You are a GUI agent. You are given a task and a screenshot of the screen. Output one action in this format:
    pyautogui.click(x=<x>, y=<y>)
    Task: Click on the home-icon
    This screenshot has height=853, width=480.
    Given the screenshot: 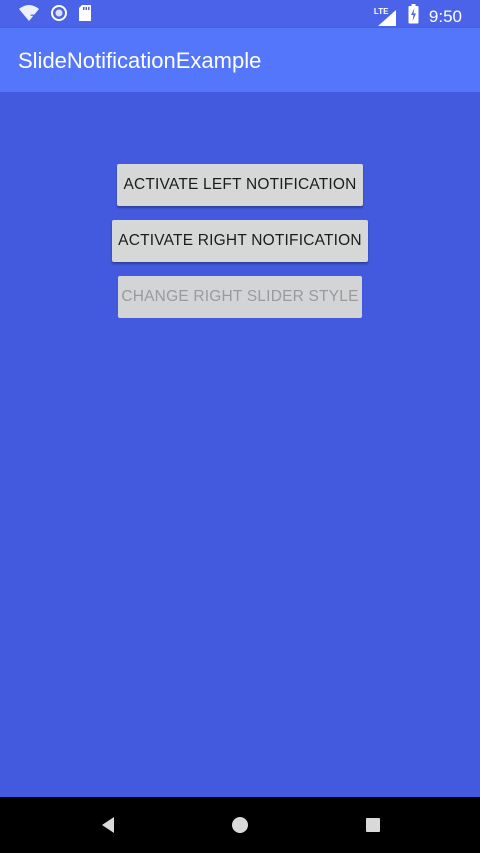 What is the action you would take?
    pyautogui.click(x=240, y=827)
    